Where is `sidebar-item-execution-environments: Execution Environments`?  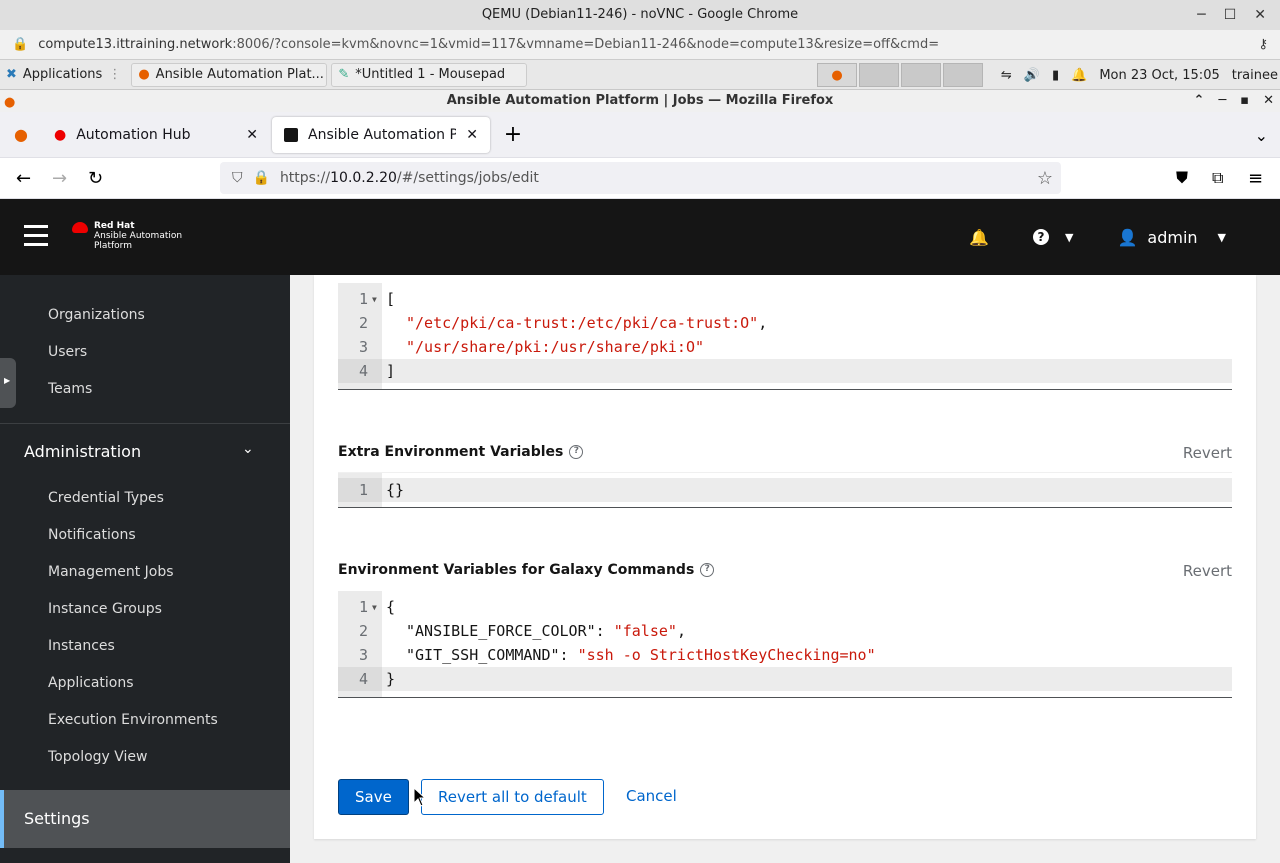 sidebar-item-execution-environments: Execution Environments is located at coordinates (133, 720).